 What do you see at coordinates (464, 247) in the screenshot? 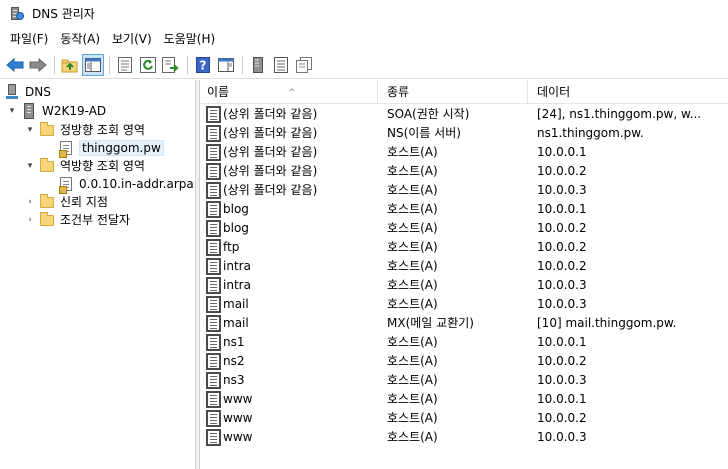
I see `table-row: ftp 호스트(A) 10.0.0.2` at bounding box center [464, 247].